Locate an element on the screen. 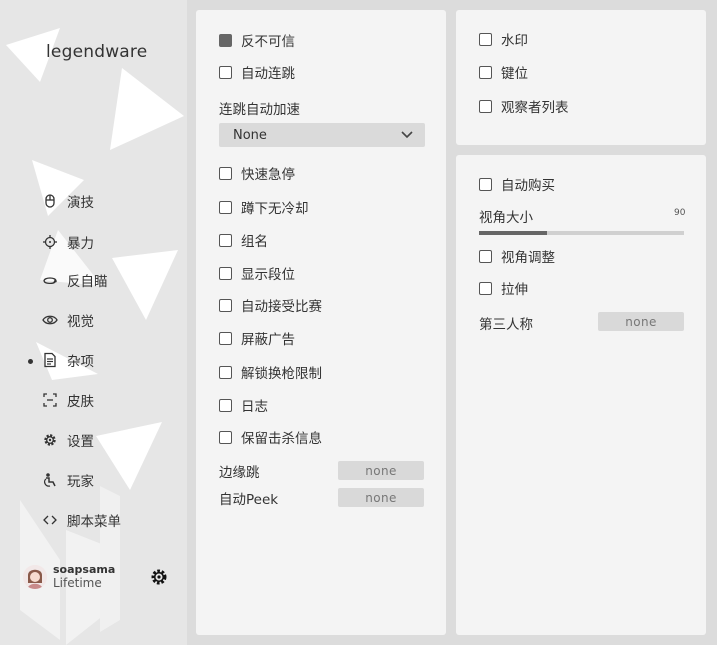 The image size is (717, 645). sidebar-item-settings: 设置 is located at coordinates (68, 440).